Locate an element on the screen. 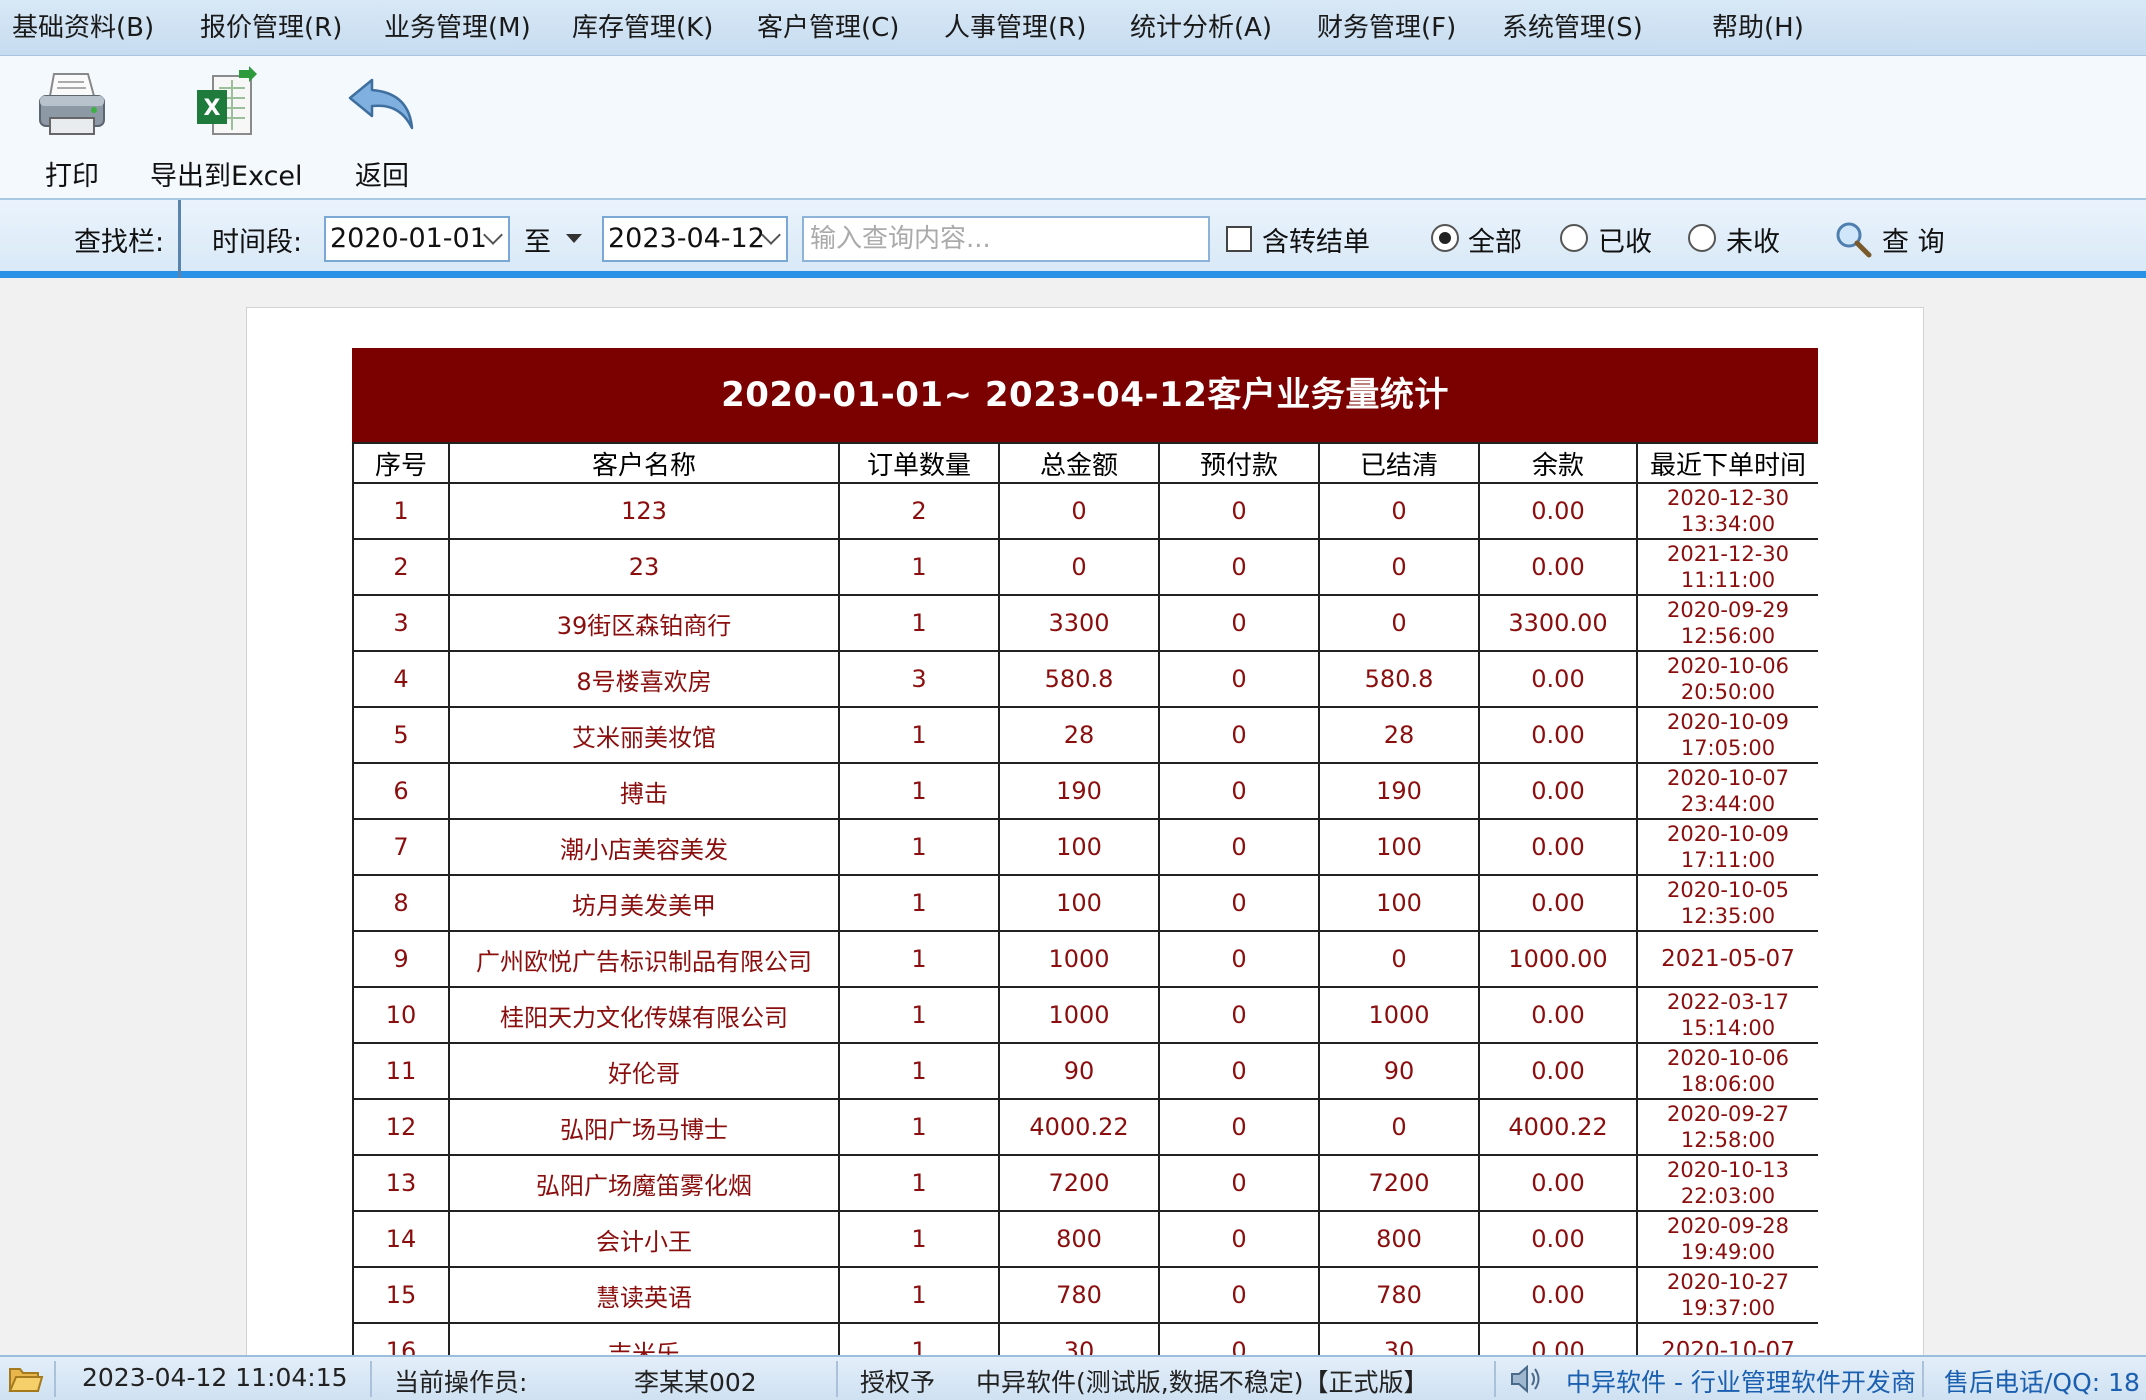  menu-item: 客户管理(C) is located at coordinates (828, 28).